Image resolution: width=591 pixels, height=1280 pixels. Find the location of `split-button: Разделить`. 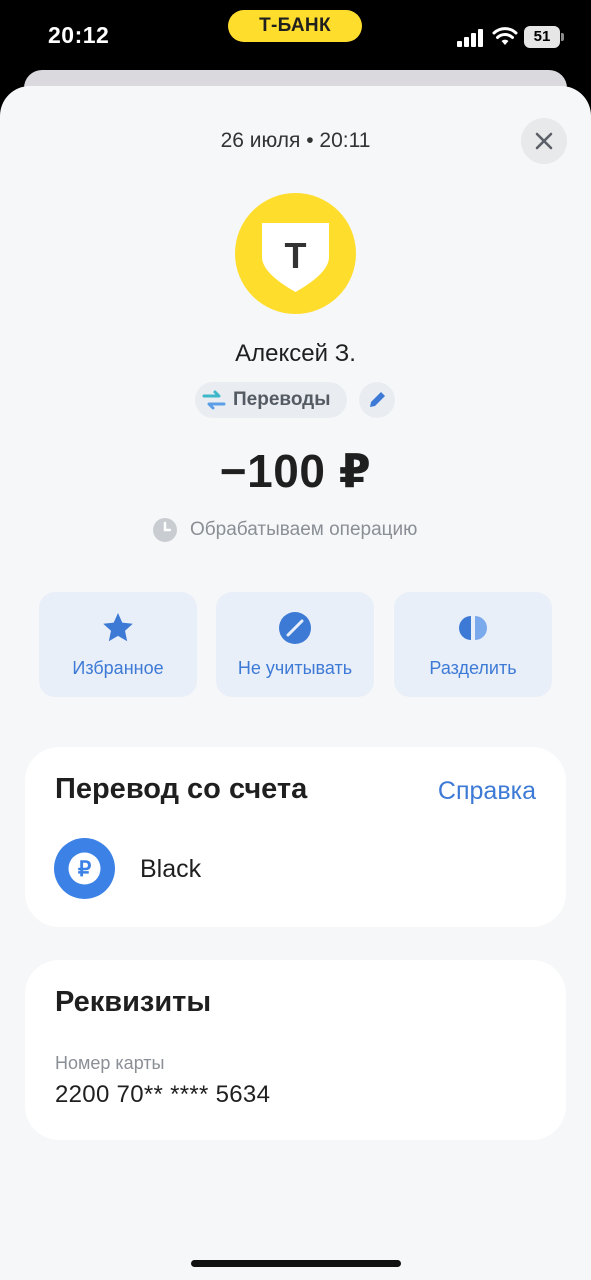

split-button: Разделить is located at coordinates (473, 644).